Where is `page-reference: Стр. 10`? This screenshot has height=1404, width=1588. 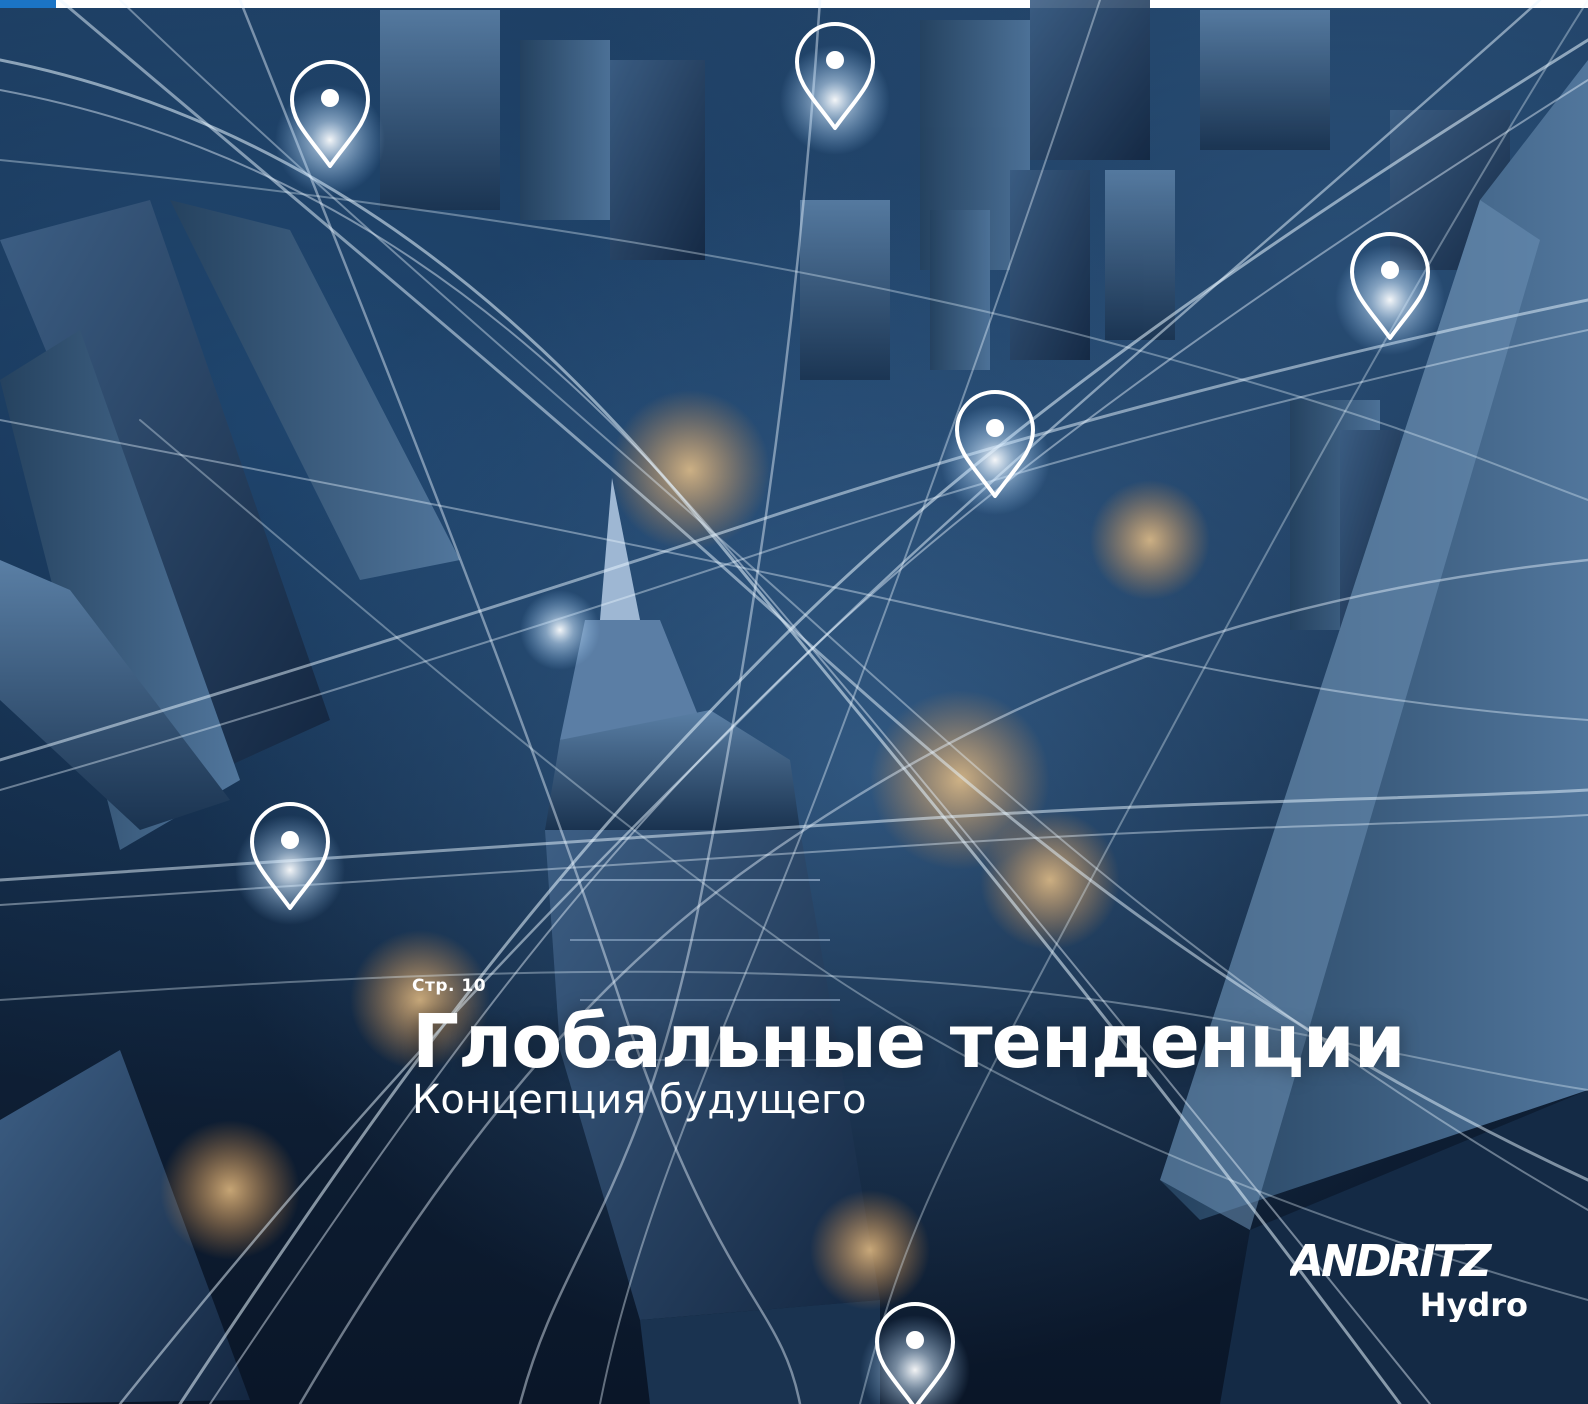
page-reference: Стр. 10 is located at coordinates (908, 986).